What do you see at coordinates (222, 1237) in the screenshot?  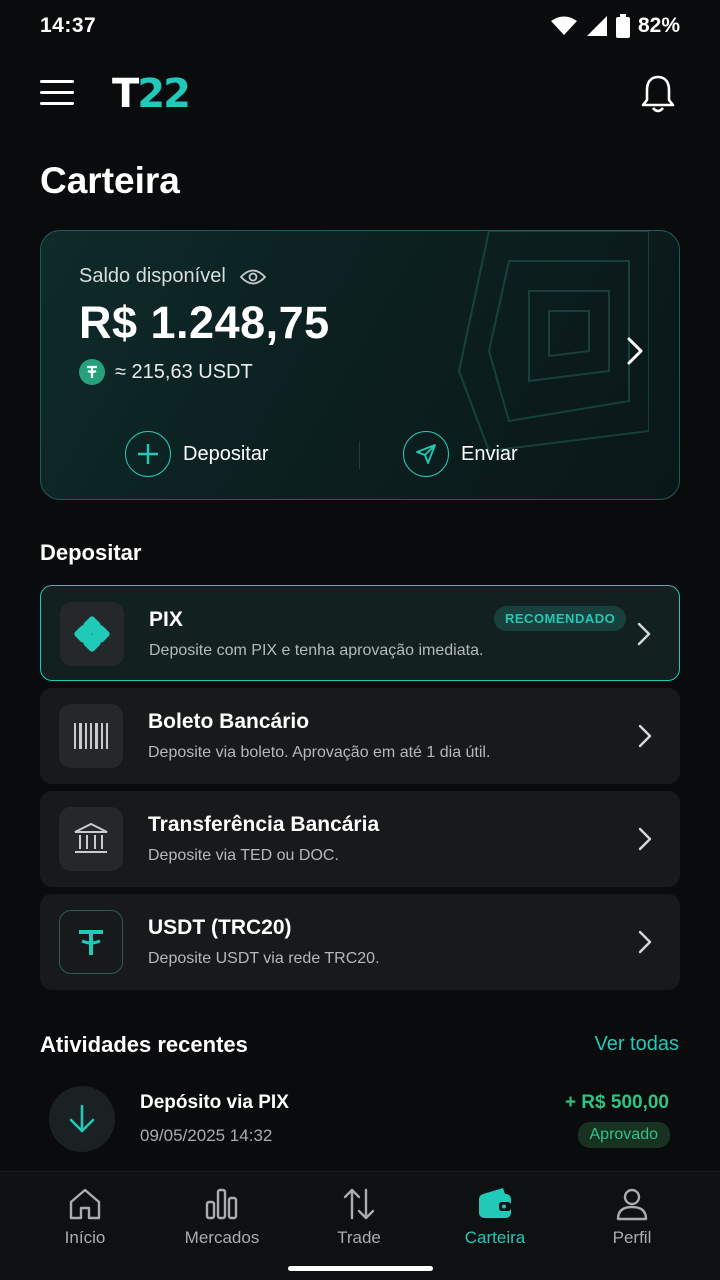 I see `nav-label: Mercados` at bounding box center [222, 1237].